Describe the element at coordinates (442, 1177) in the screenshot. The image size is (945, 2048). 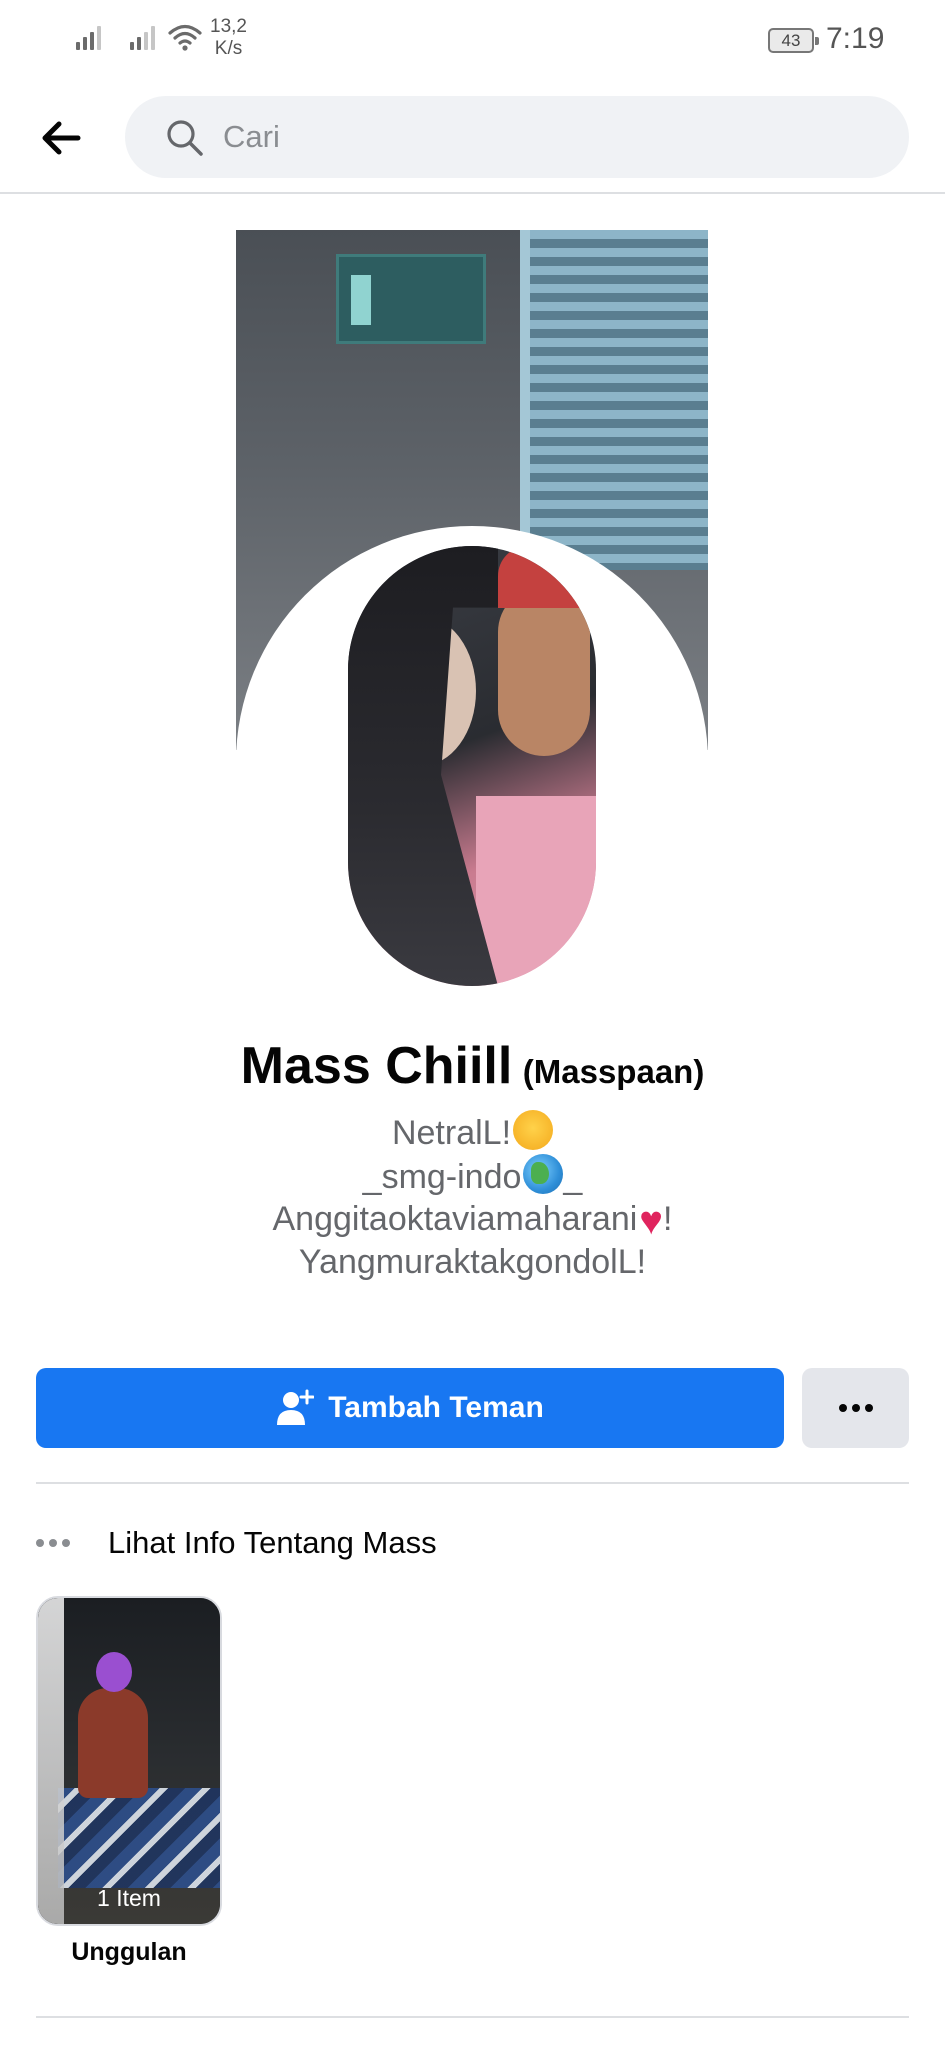
I see `bio-text: _smg-indo` at that location.